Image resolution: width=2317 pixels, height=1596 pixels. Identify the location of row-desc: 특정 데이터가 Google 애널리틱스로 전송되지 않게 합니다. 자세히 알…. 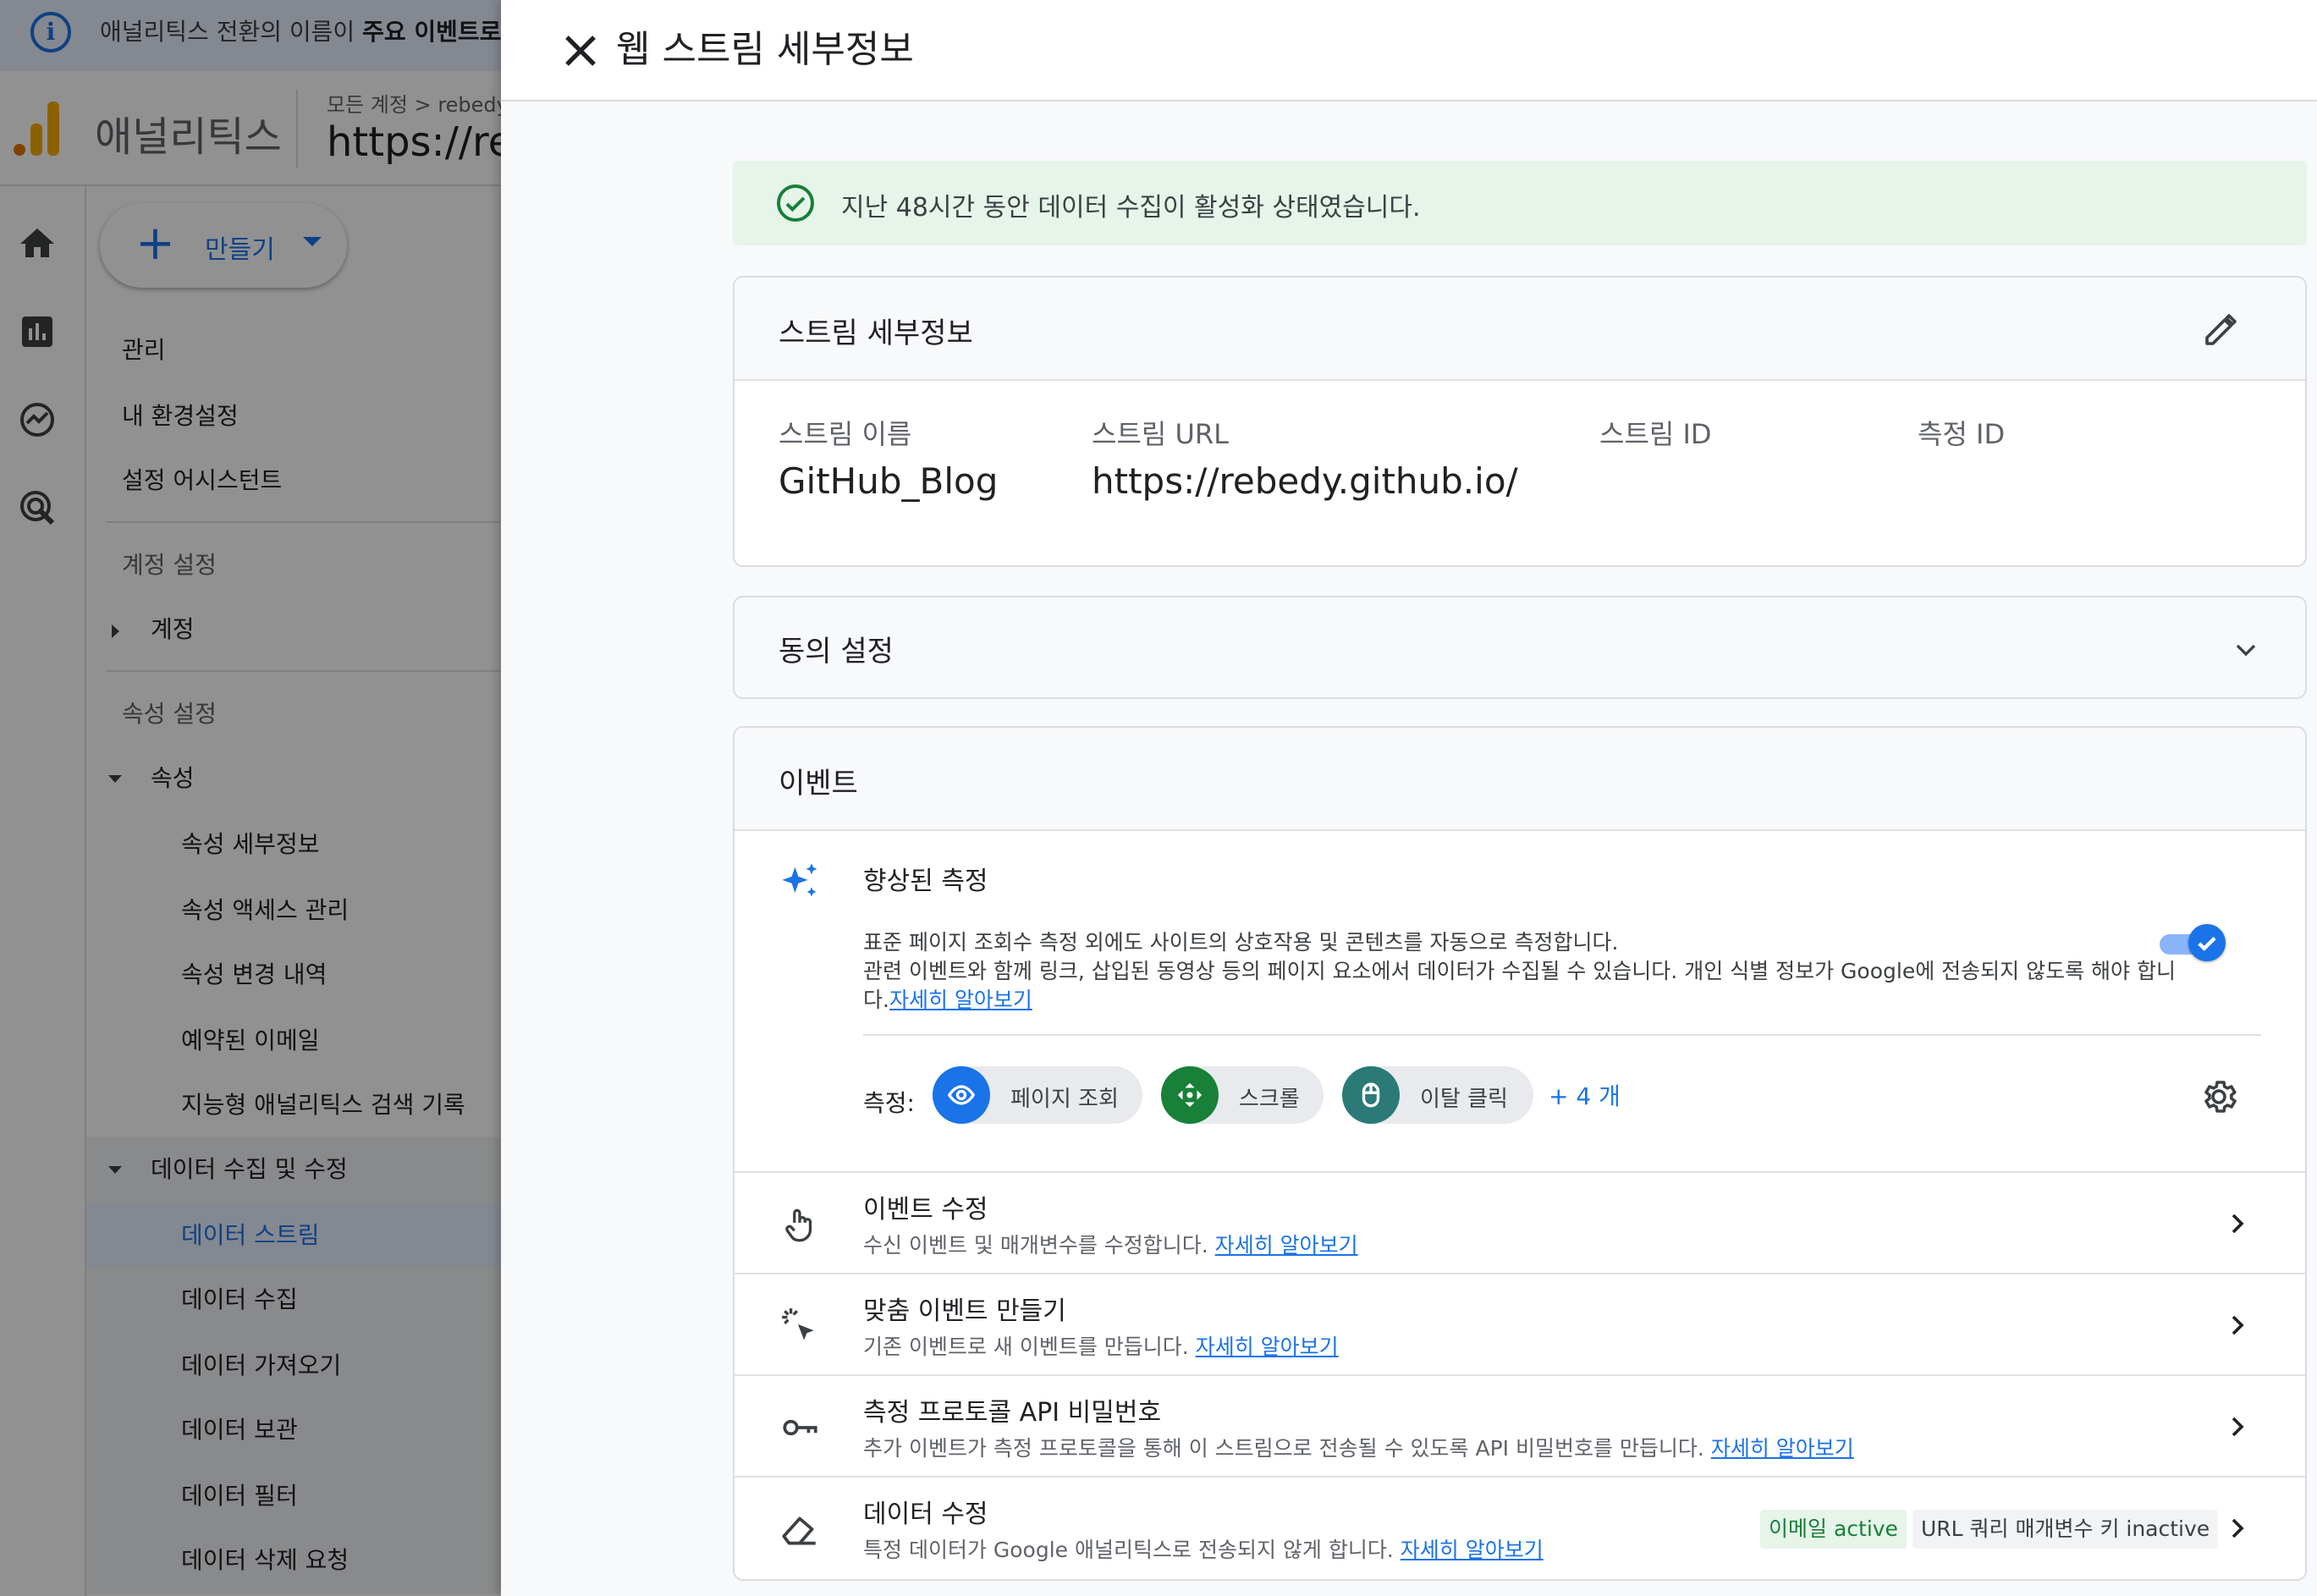
(1203, 1550).